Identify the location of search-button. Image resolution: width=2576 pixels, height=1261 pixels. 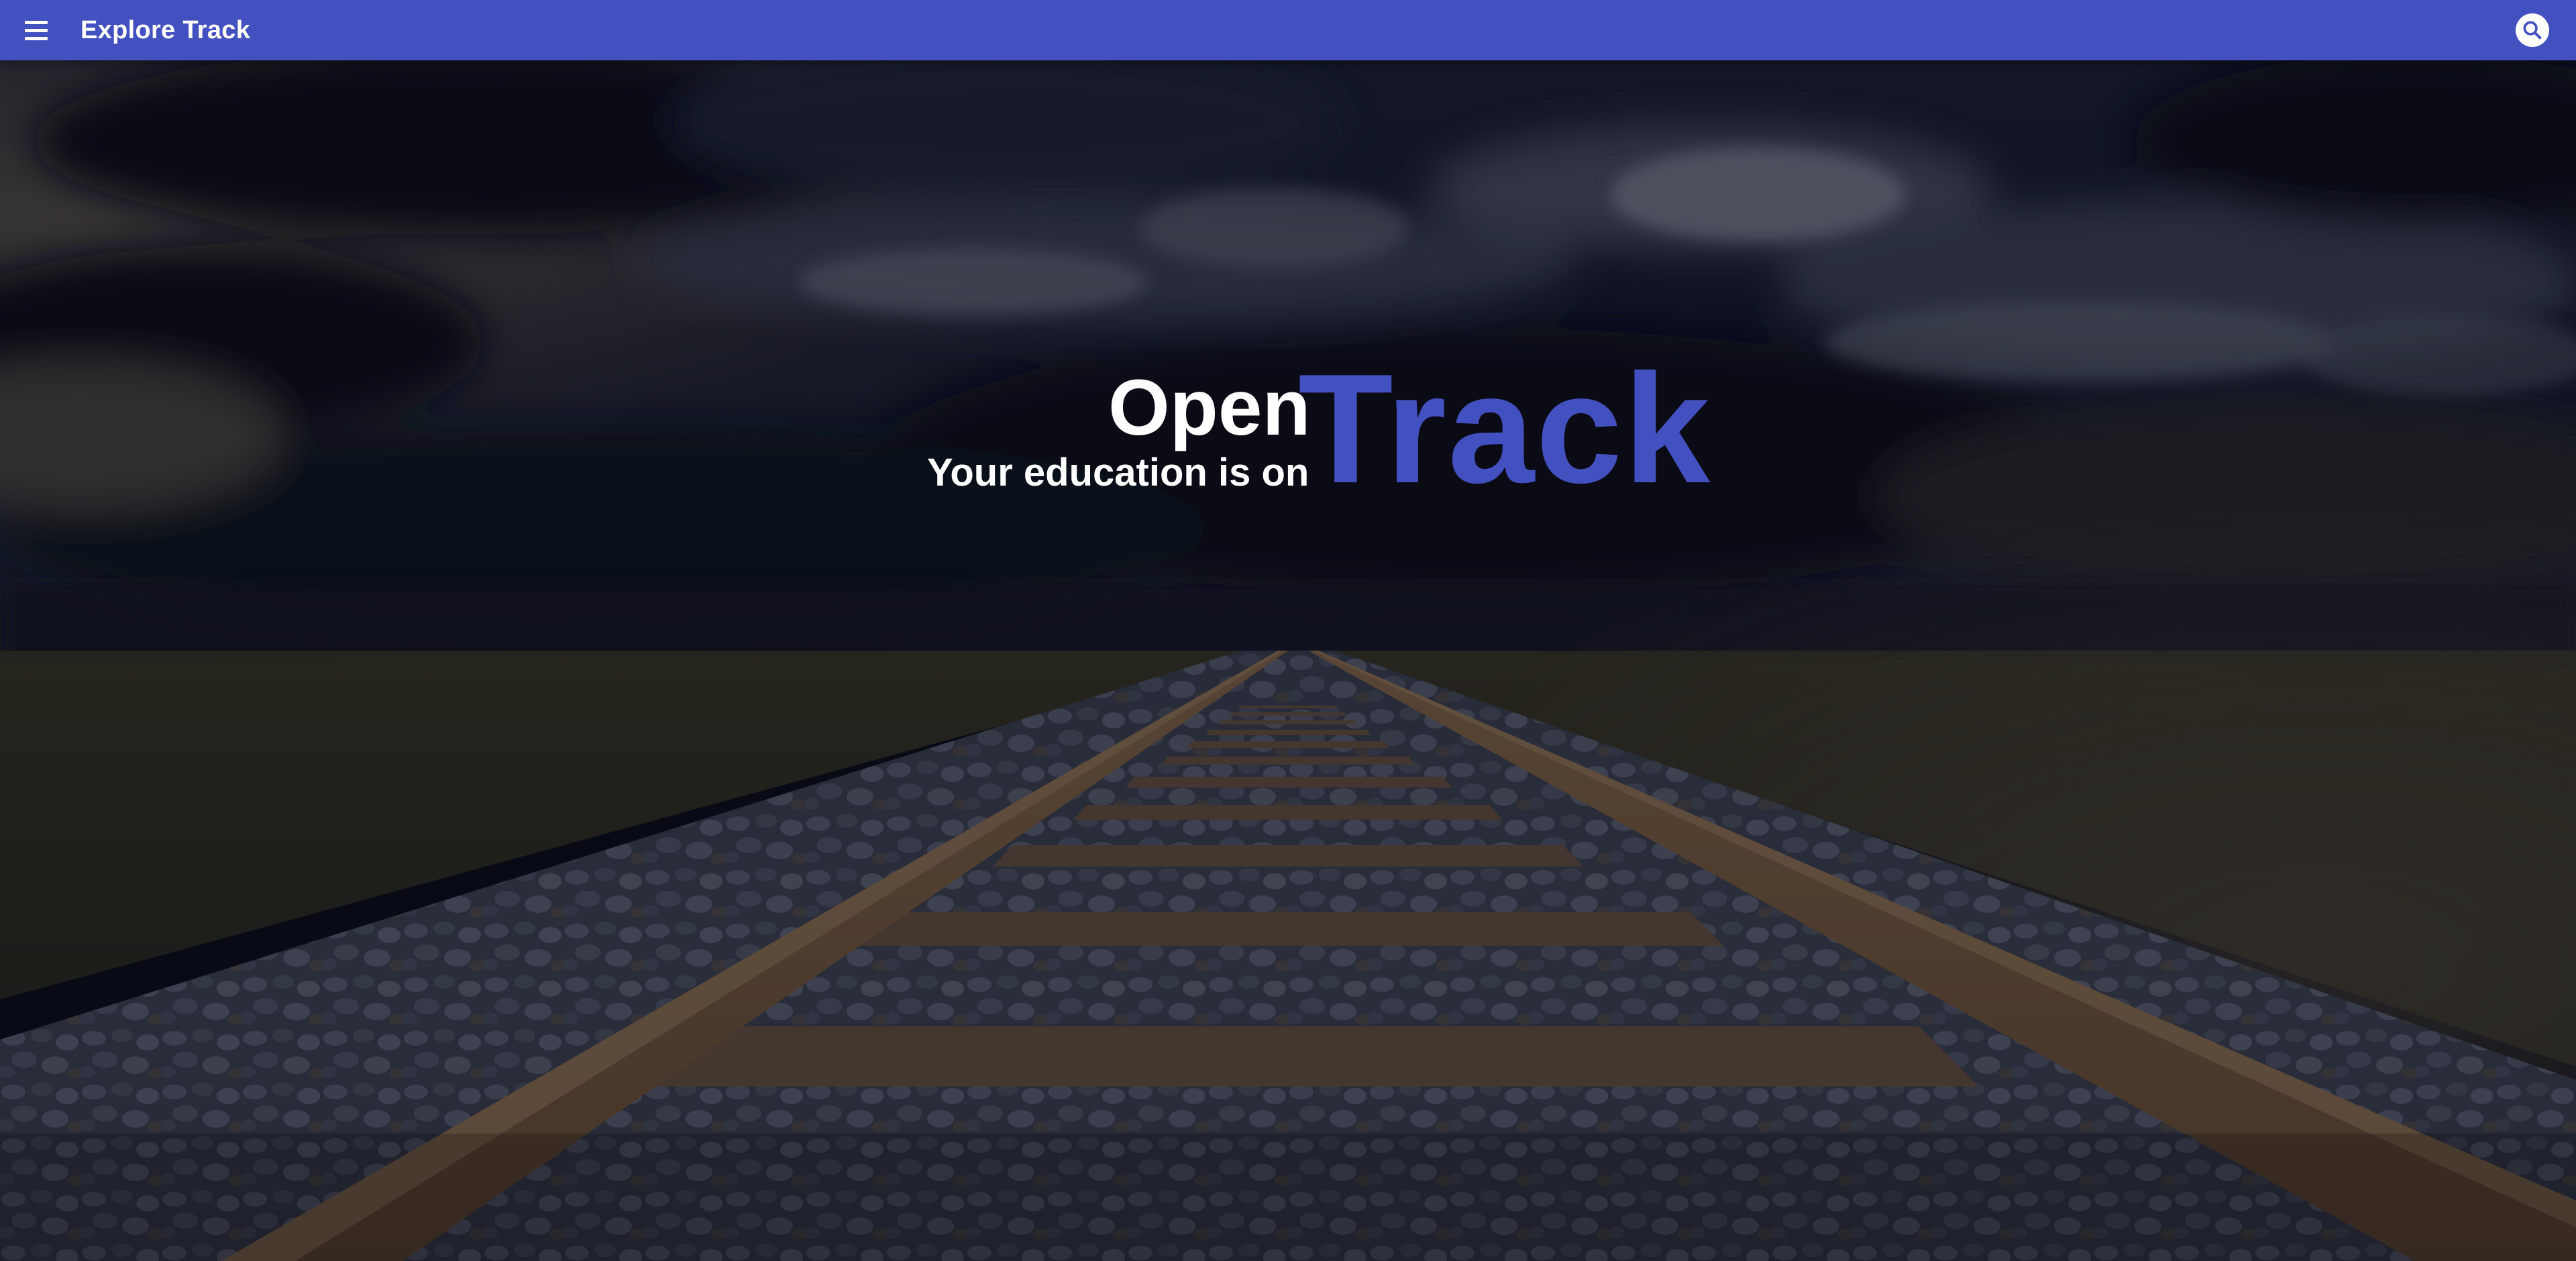
(2532, 30).